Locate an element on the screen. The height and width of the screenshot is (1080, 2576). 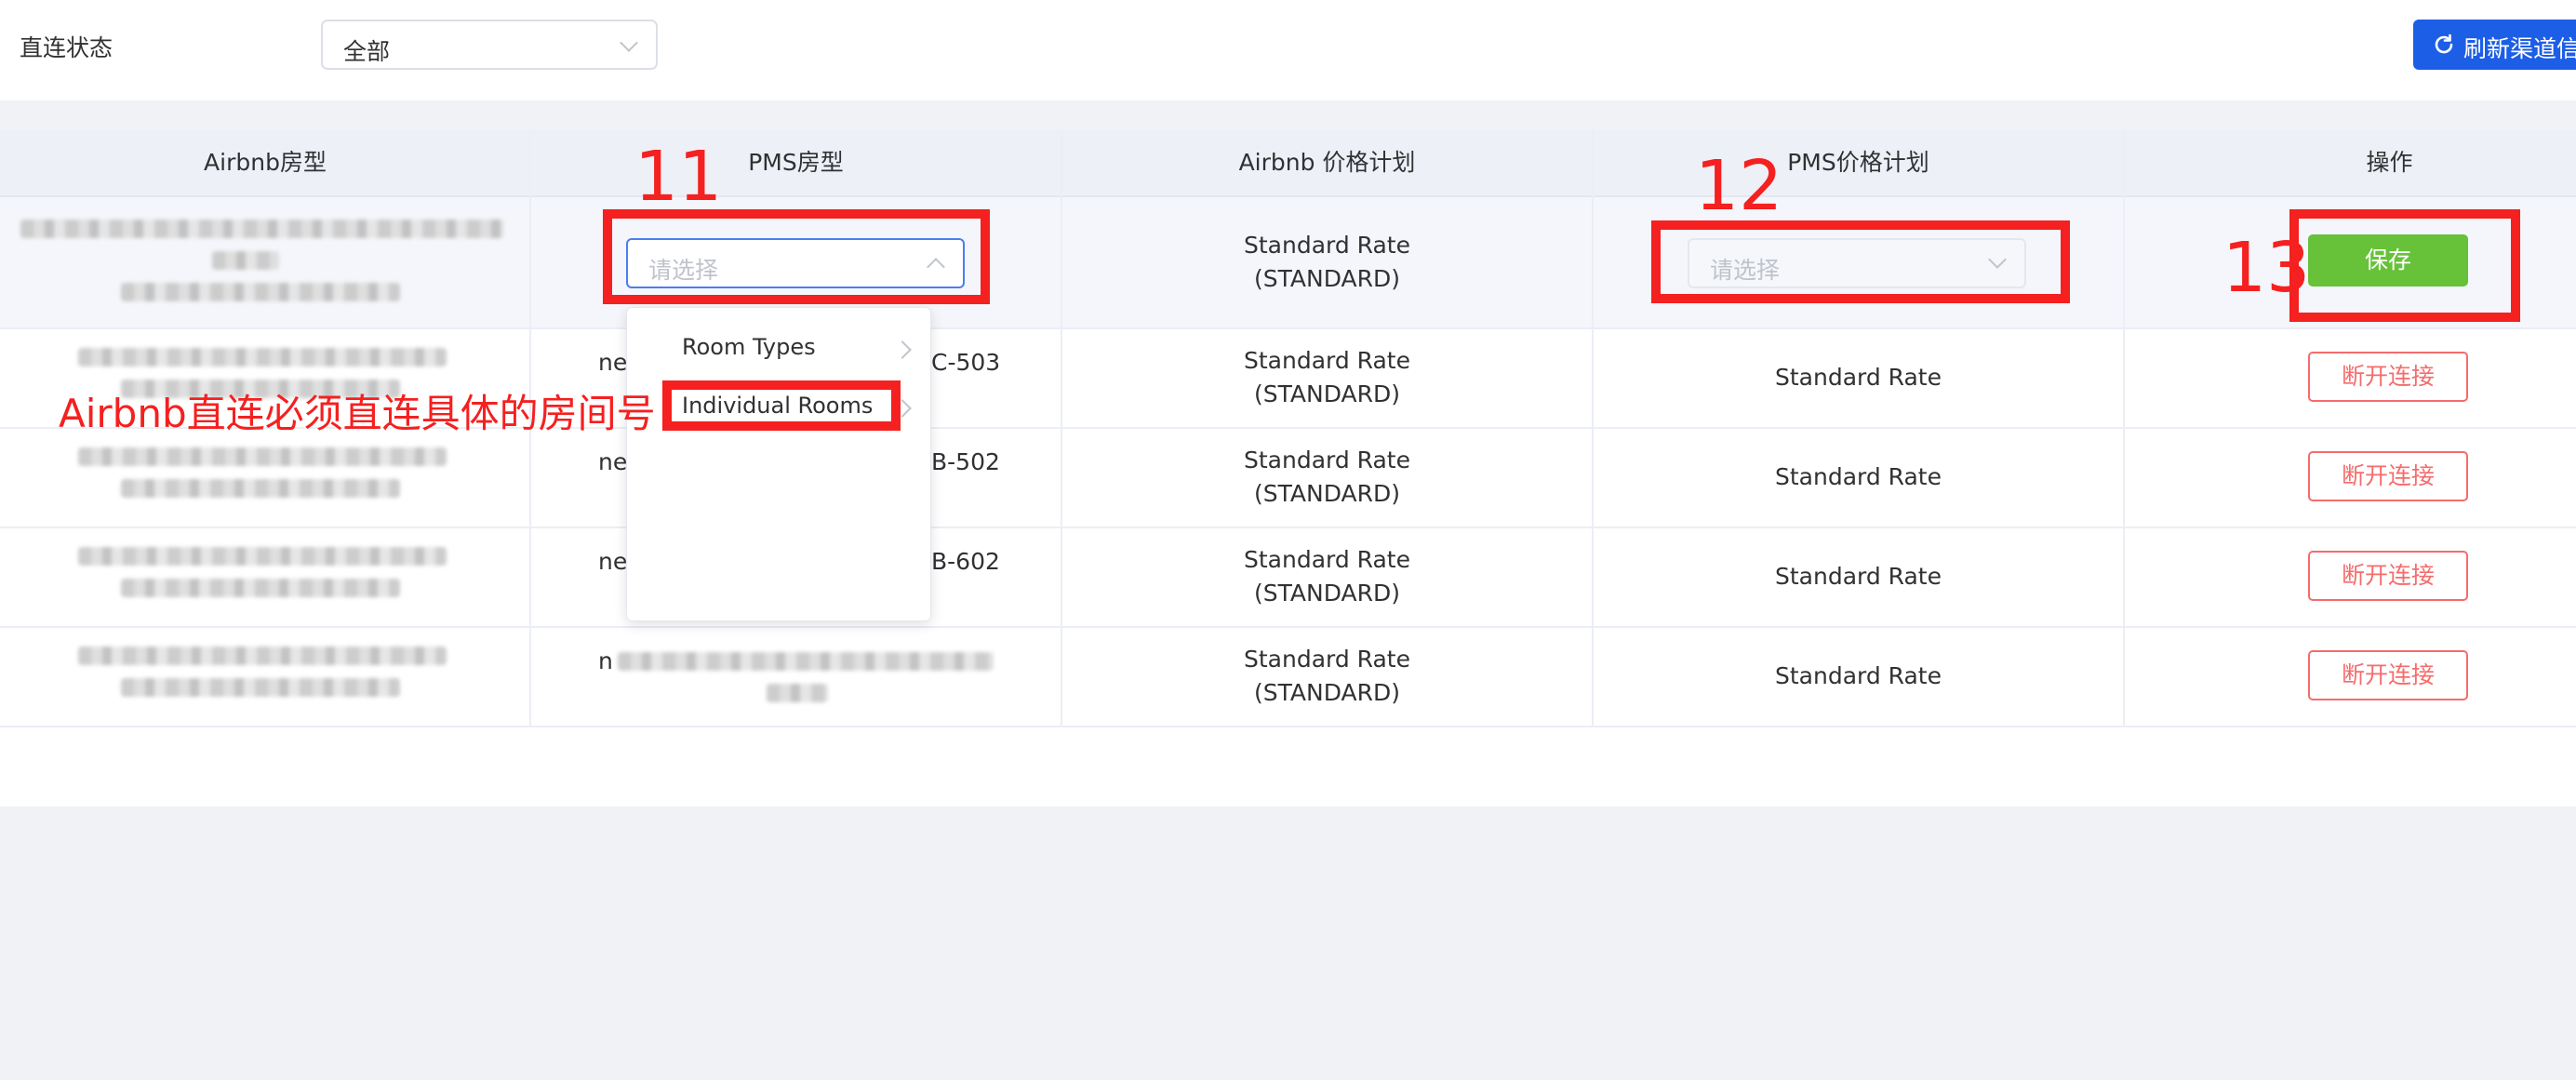
annotation-note: Airbnb直连必须直连具体的房间号 is located at coordinates (357, 413).